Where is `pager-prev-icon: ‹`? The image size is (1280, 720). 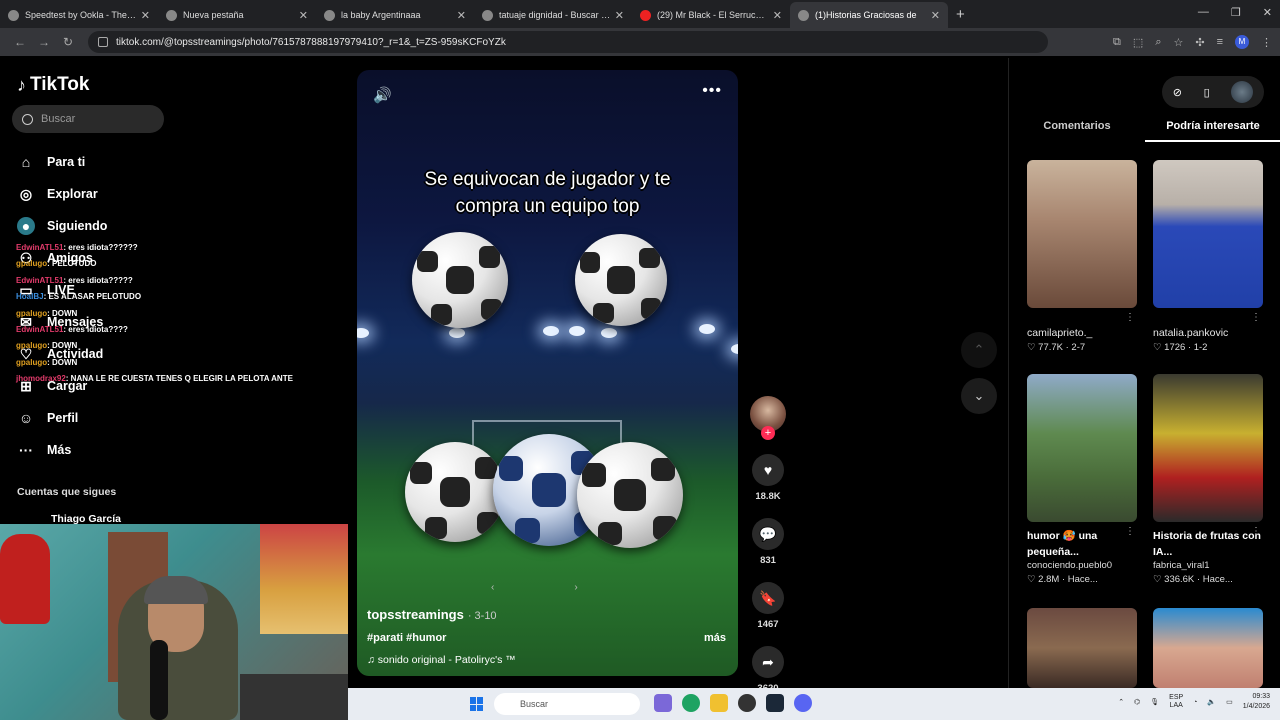
pager-prev-icon: ‹ is located at coordinates (492, 587).